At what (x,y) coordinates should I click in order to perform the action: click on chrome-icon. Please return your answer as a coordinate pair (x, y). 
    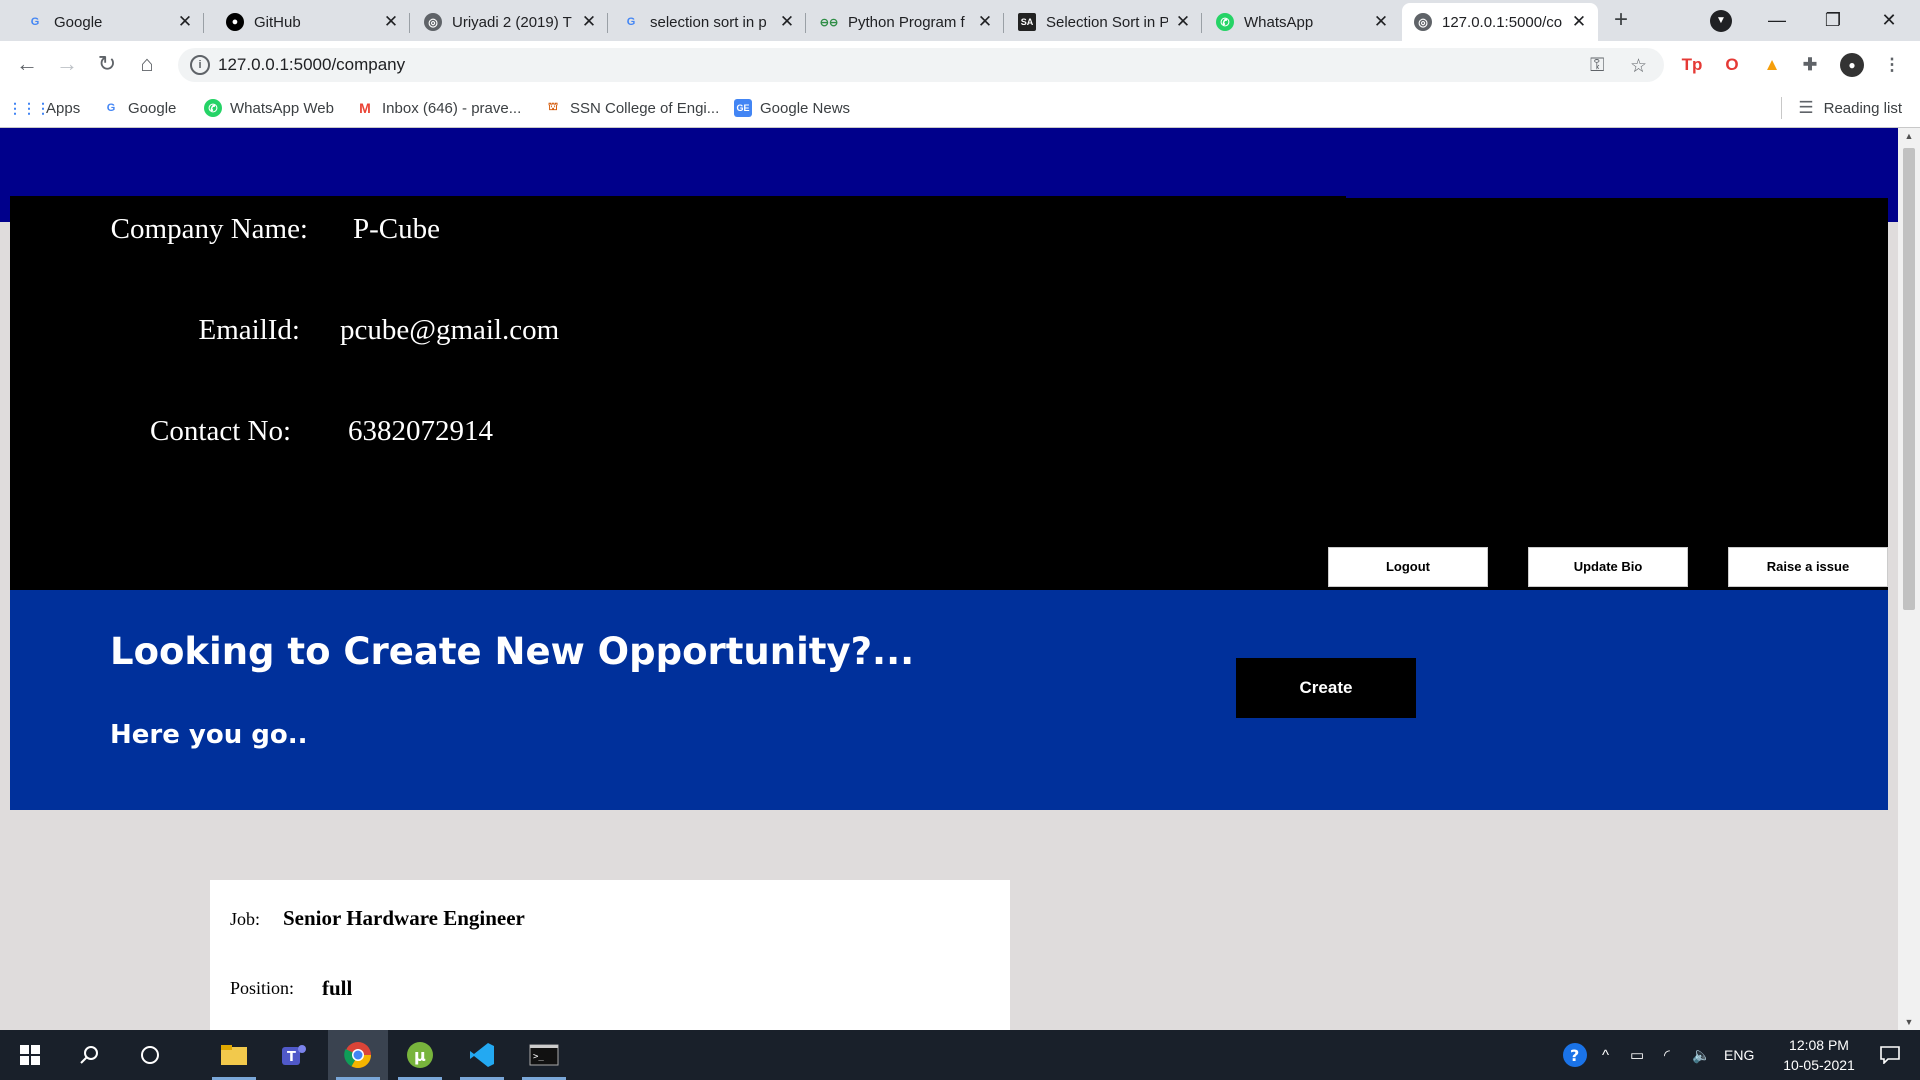
    Looking at the image, I should click on (358, 1055).